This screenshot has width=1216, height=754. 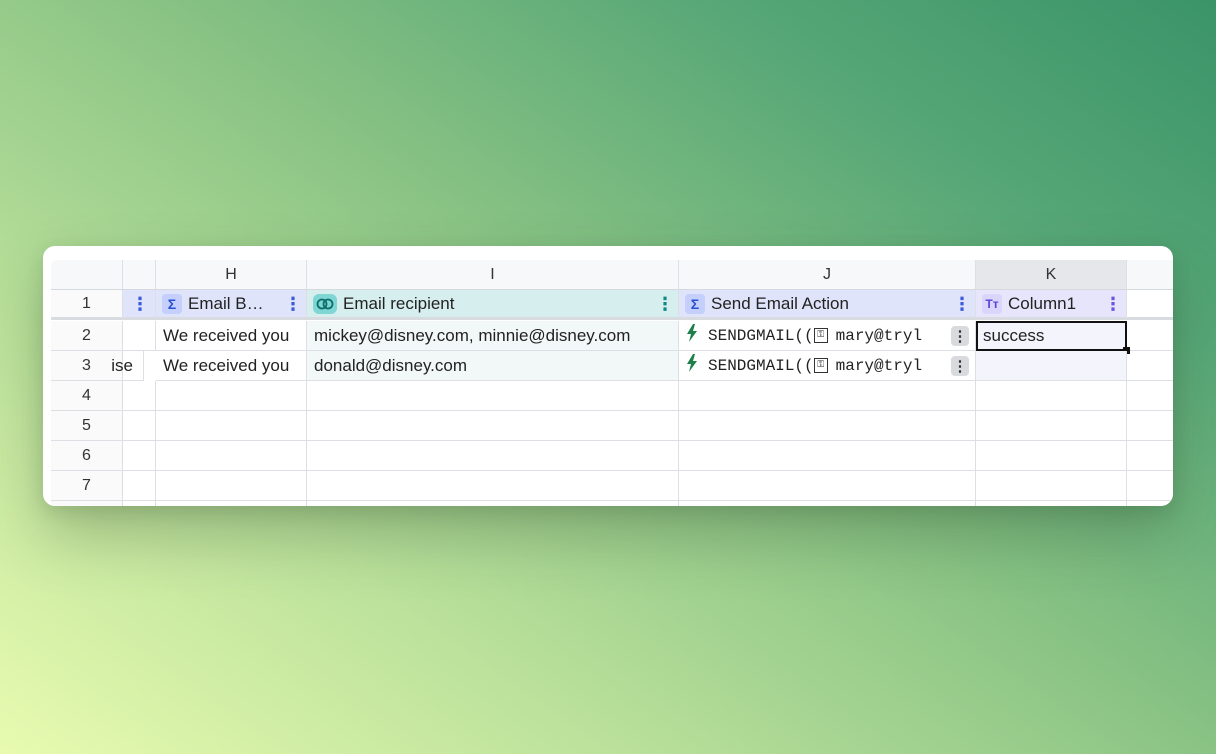 I want to click on column-header-row: H I J K, so click(x=612, y=275).